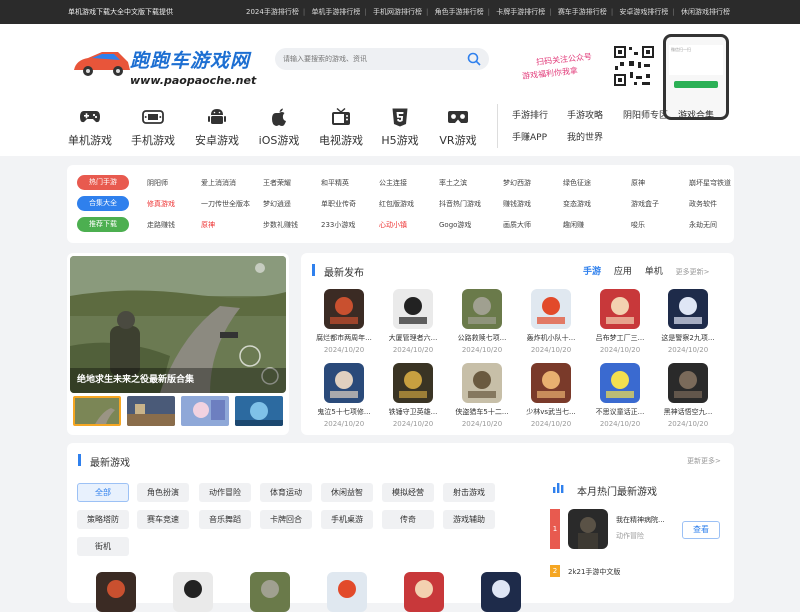 The height and width of the screenshot is (612, 800). Describe the element at coordinates (458, 126) in the screenshot. I see `nav-item-vr-games: VR游戏` at that location.